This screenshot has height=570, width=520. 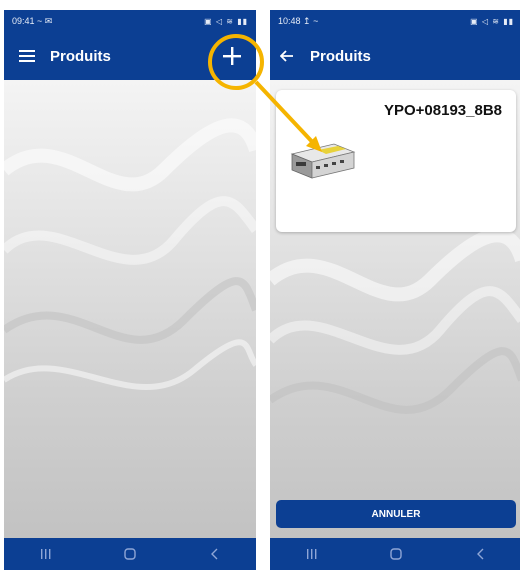 What do you see at coordinates (442, 110) in the screenshot?
I see `product-code: YPO+08193_8B8` at bounding box center [442, 110].